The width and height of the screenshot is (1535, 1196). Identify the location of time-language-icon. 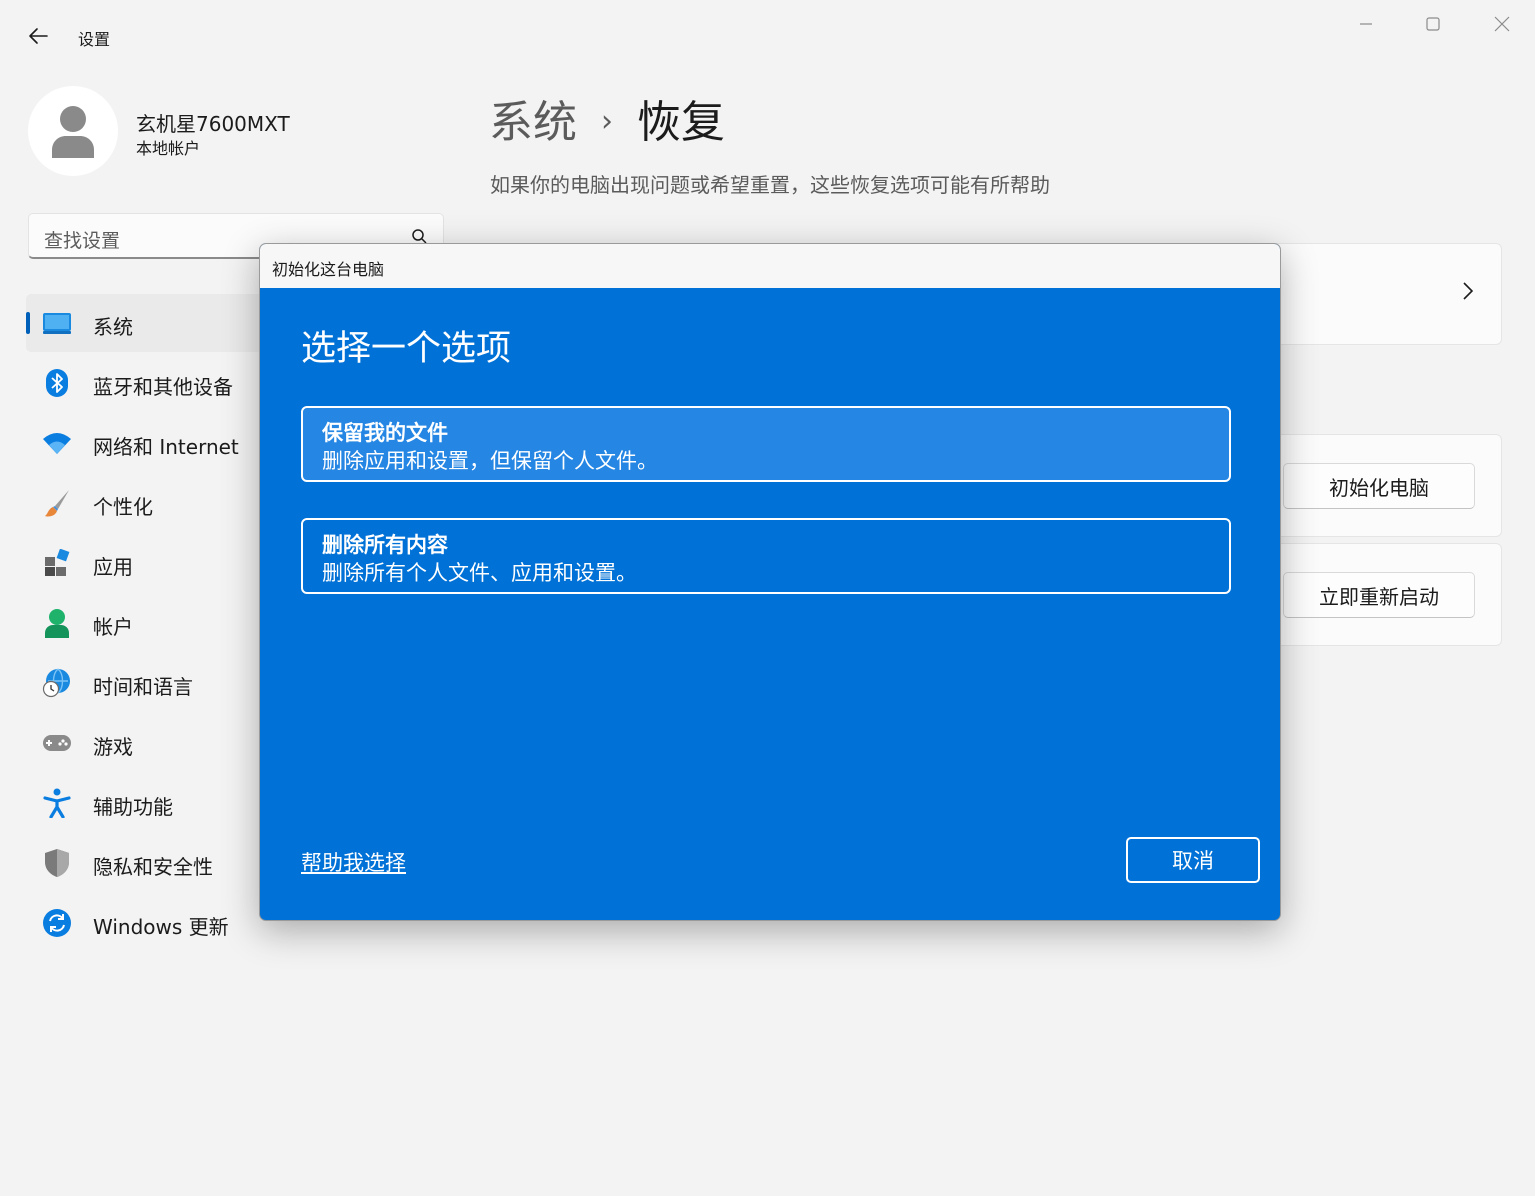
(57, 683).